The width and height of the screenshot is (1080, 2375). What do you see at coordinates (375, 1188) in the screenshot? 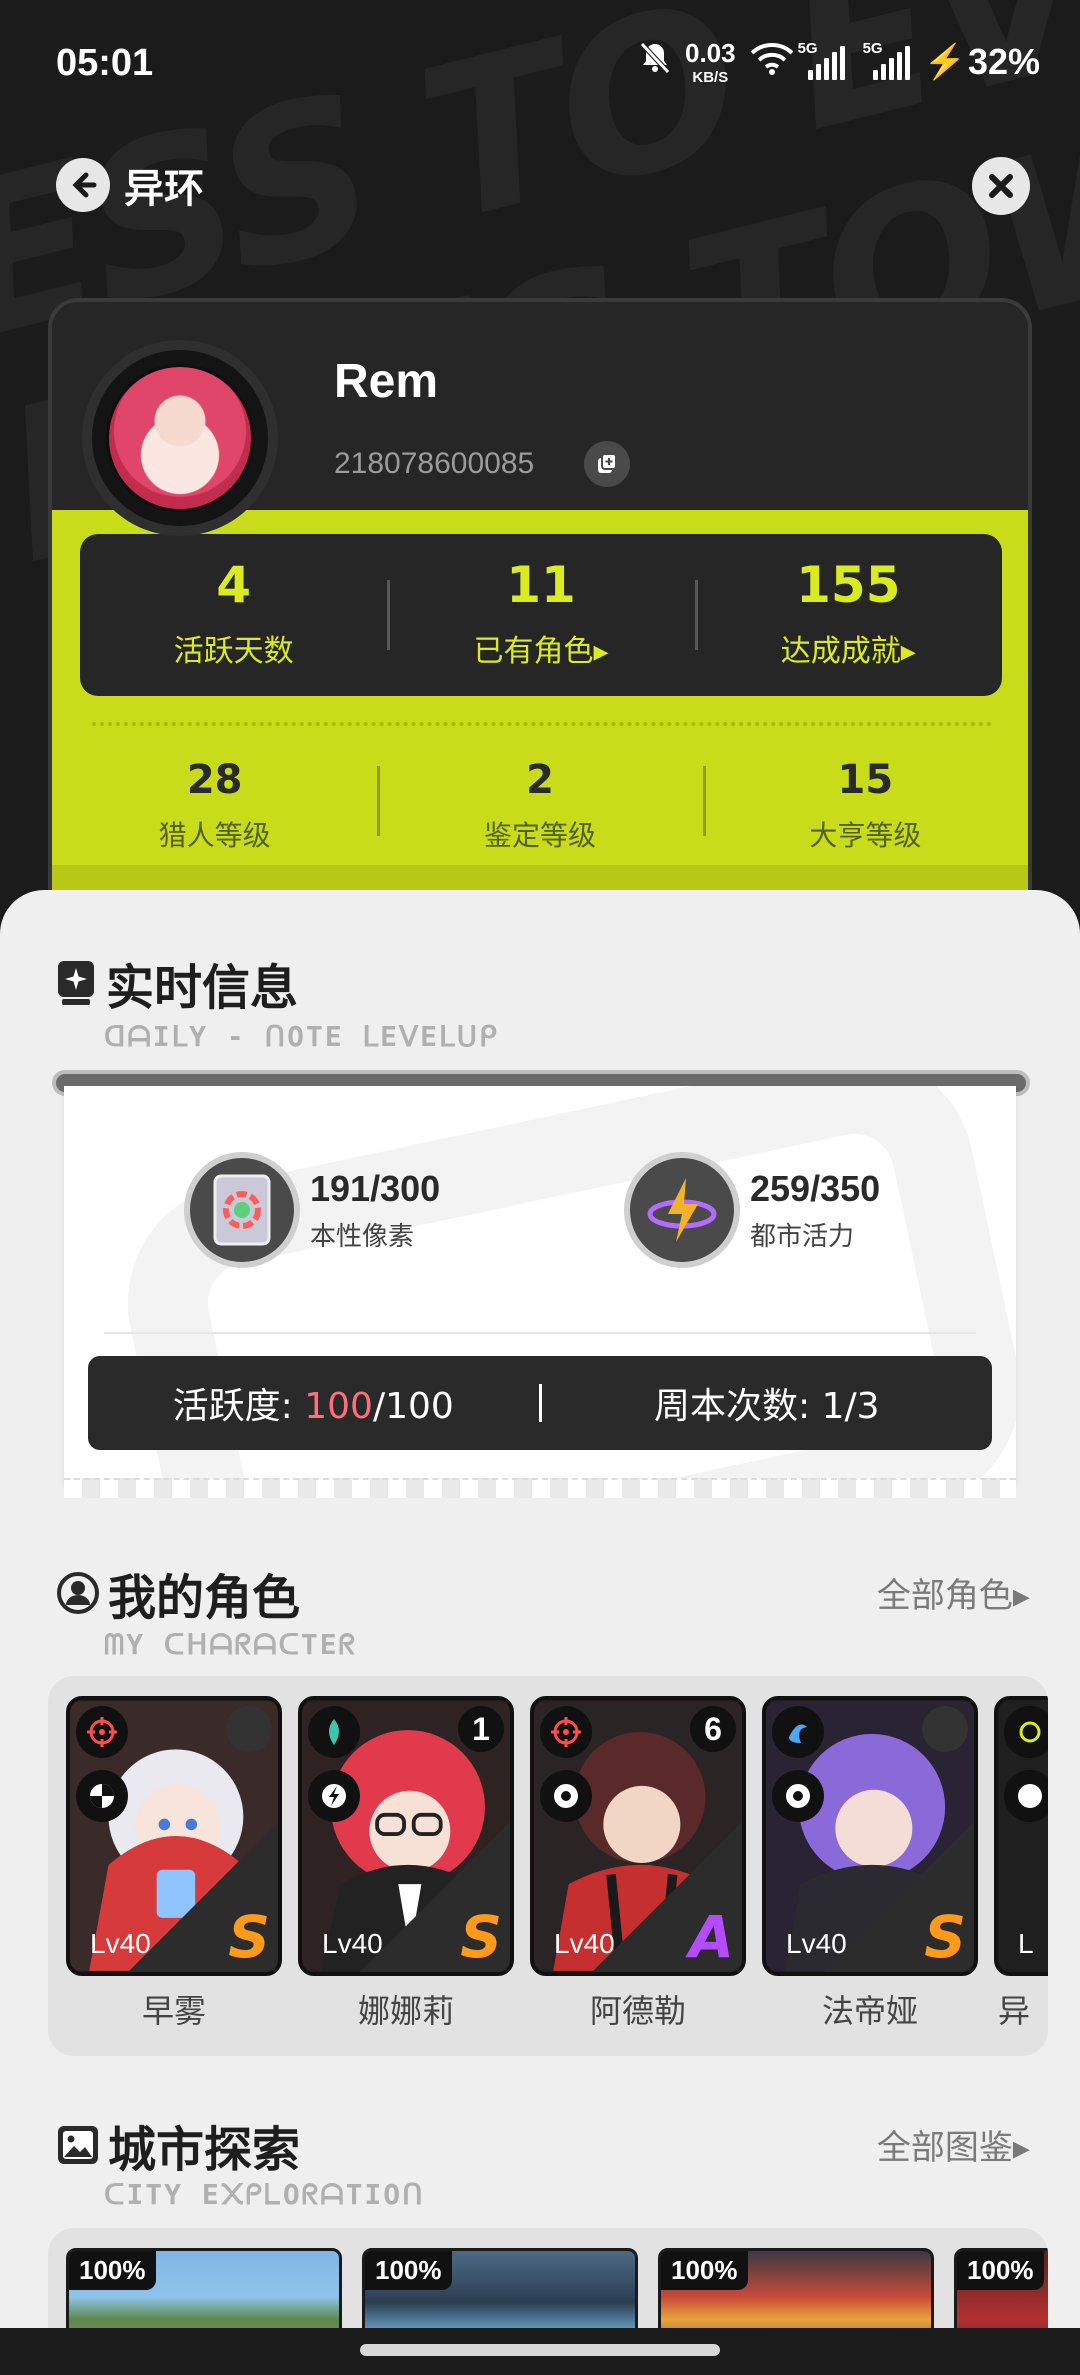
I see `resource-value: 191/300` at bounding box center [375, 1188].